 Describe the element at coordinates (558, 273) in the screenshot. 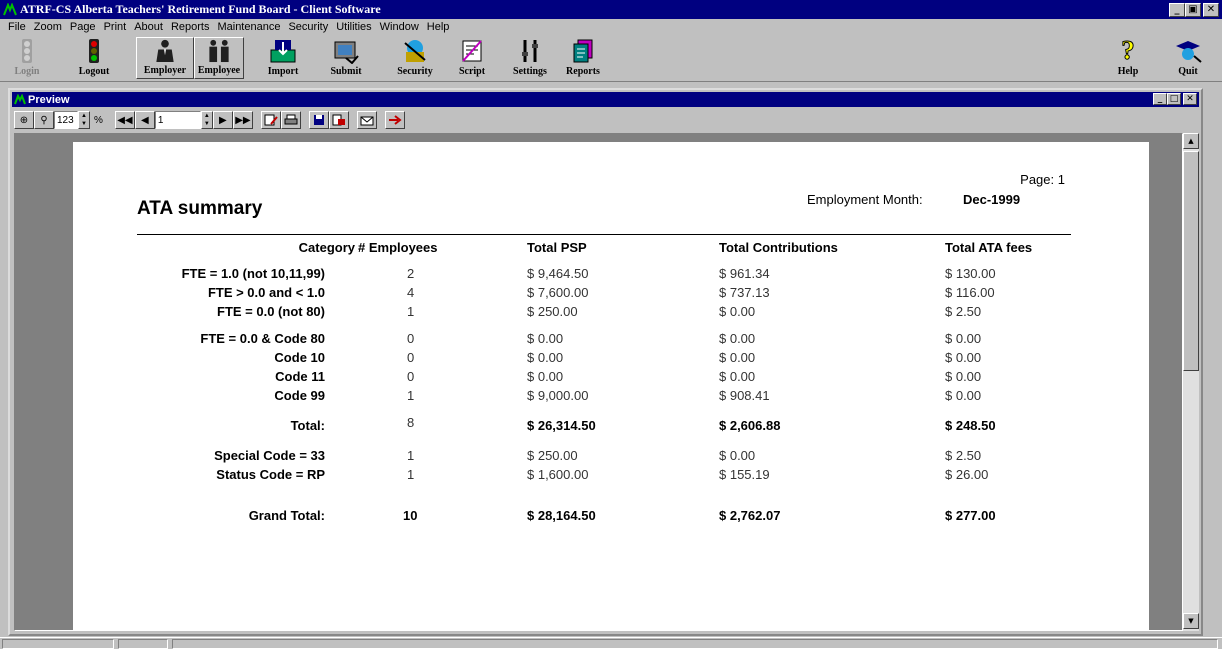

I see `row-psp: $ 9,464.50` at that location.